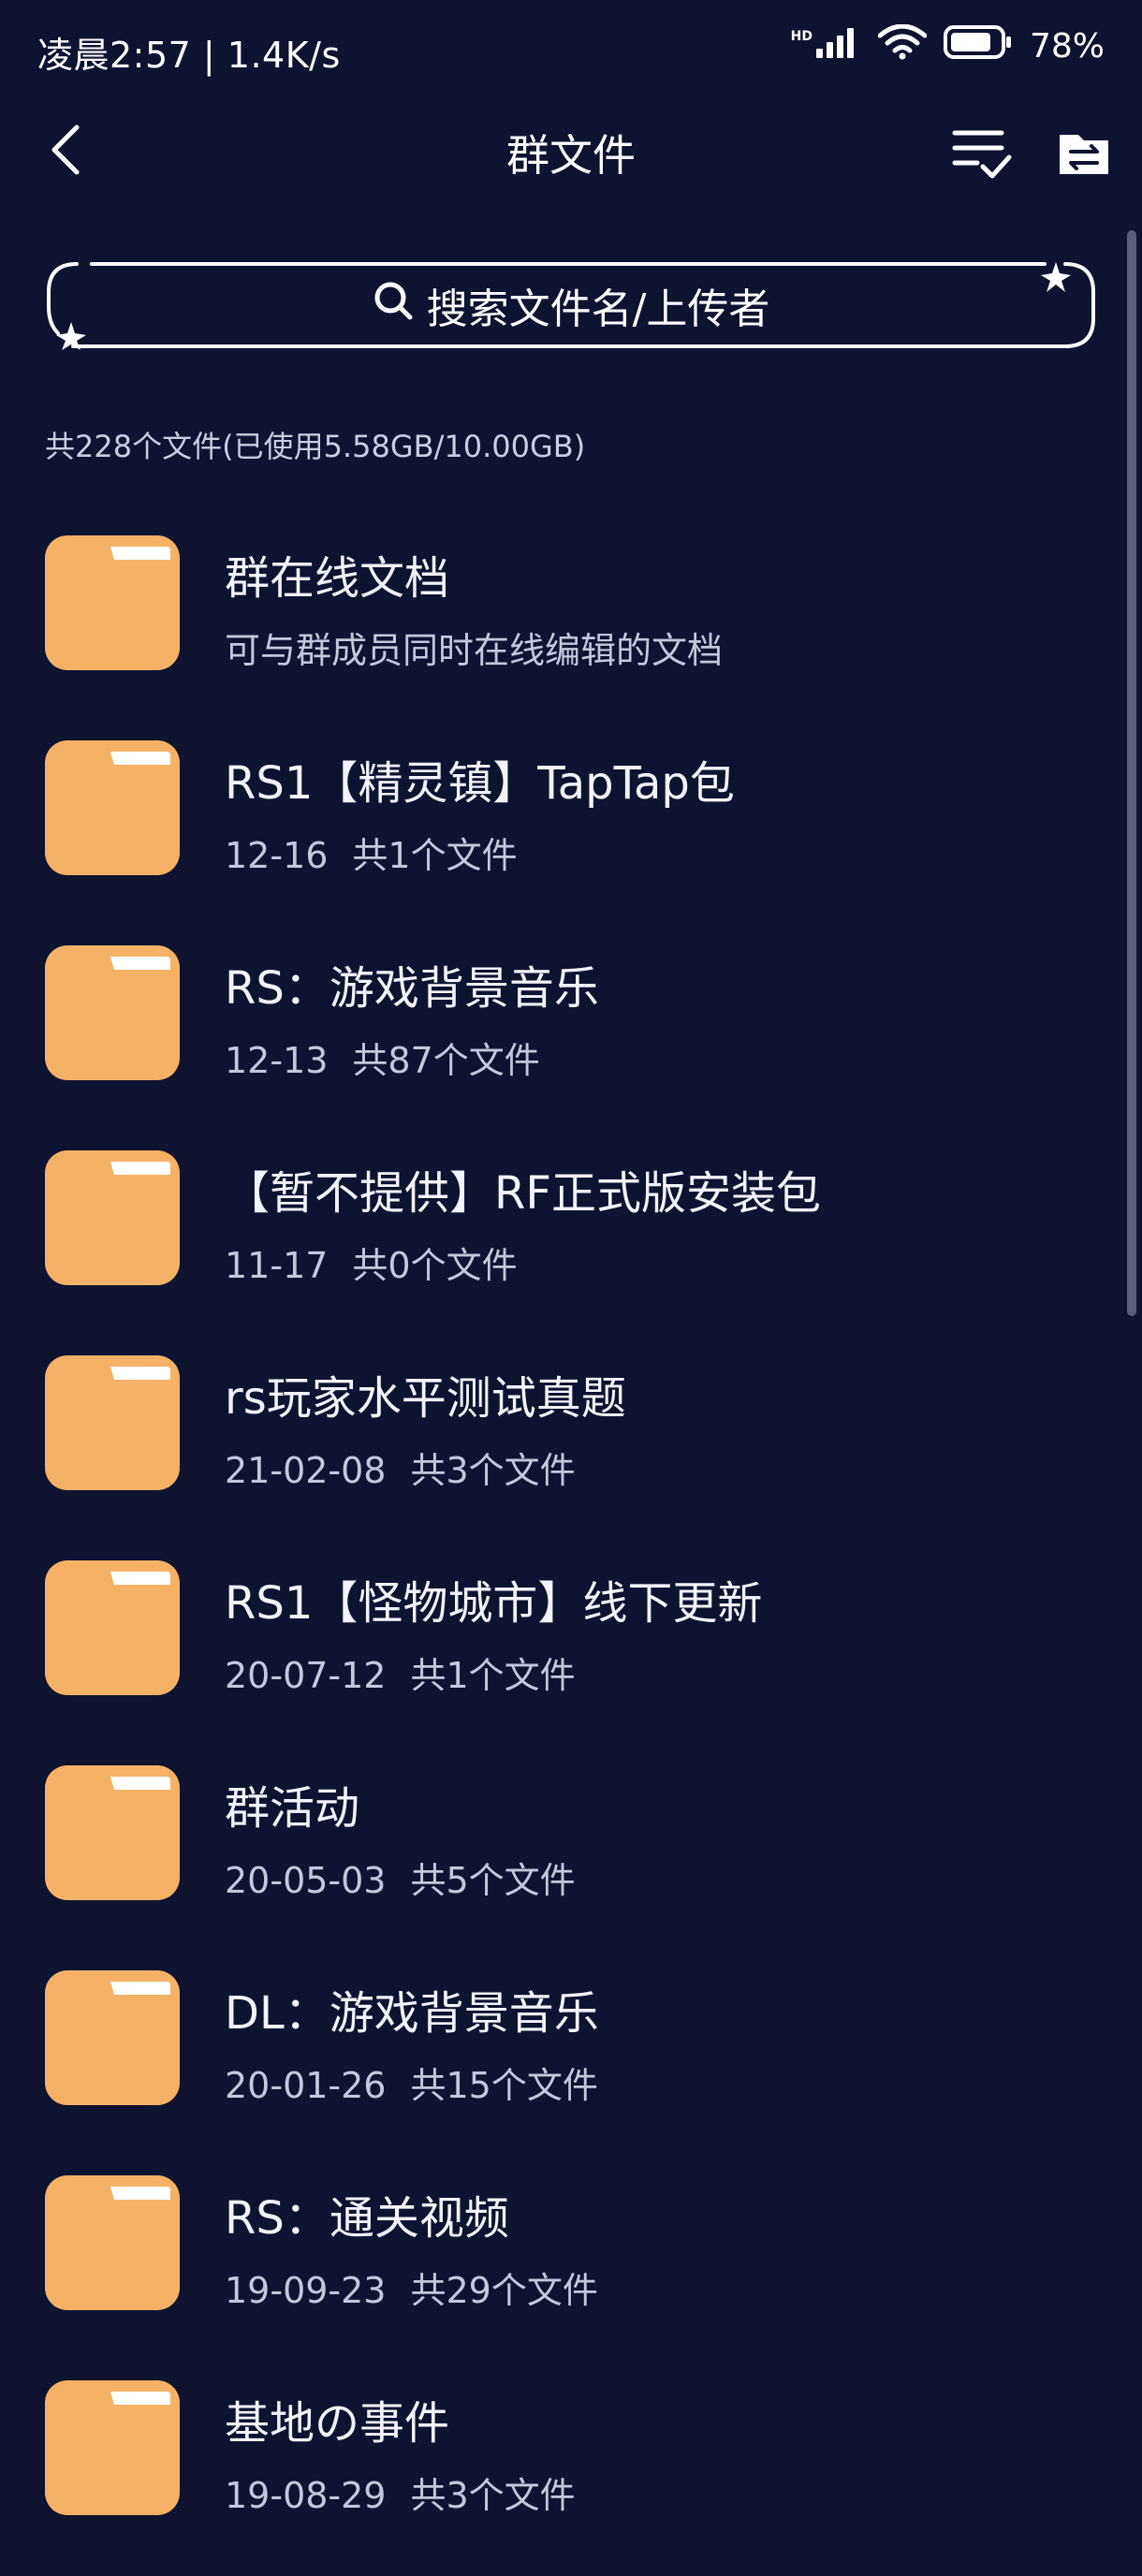 This screenshot has width=1142, height=2576. I want to click on item-date: 21-02-08, so click(306, 1470).